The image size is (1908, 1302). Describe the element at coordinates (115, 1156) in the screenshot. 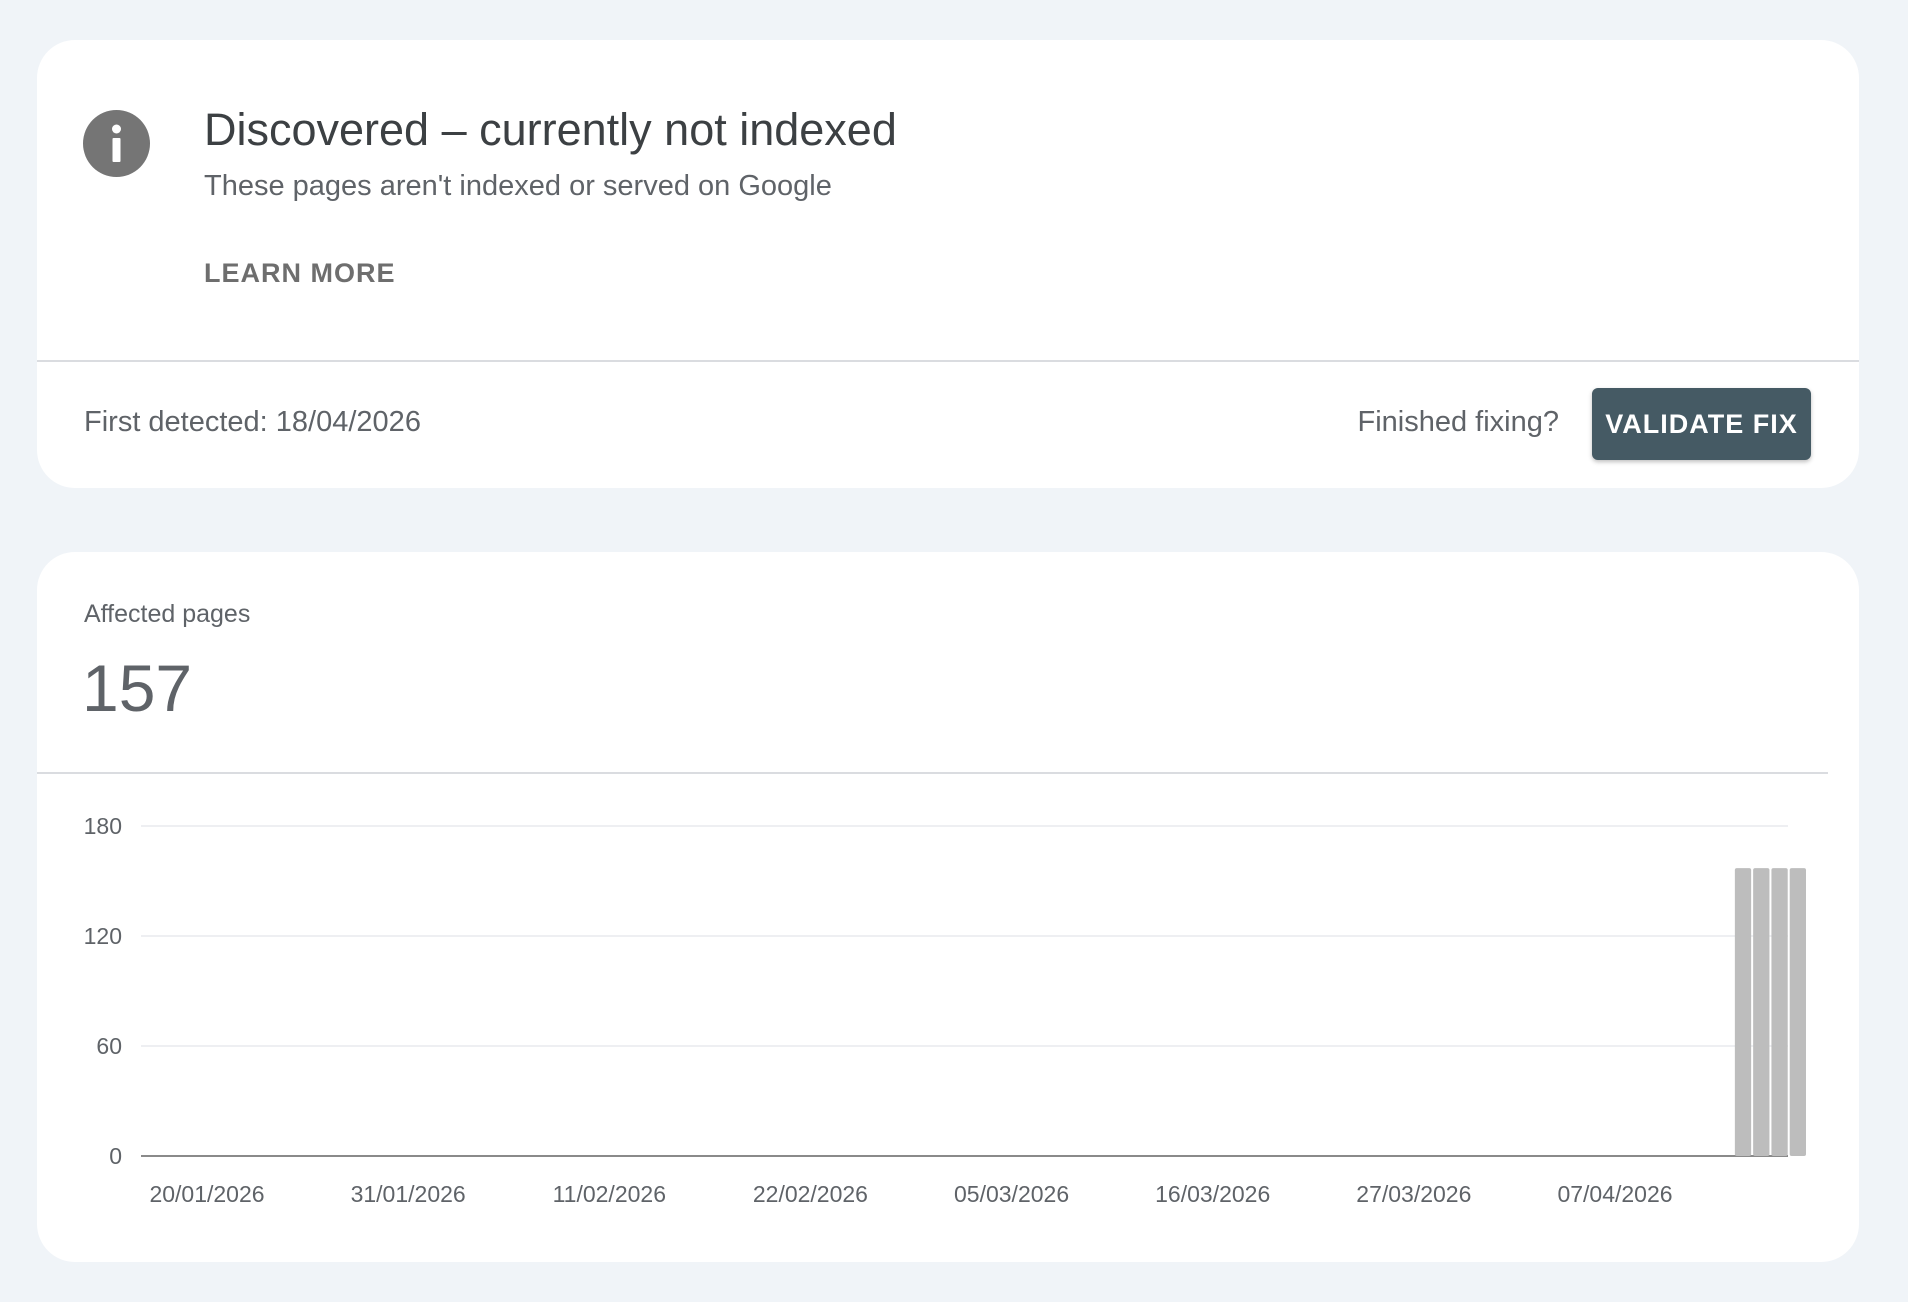

I see `y-tick-label: 0` at that location.